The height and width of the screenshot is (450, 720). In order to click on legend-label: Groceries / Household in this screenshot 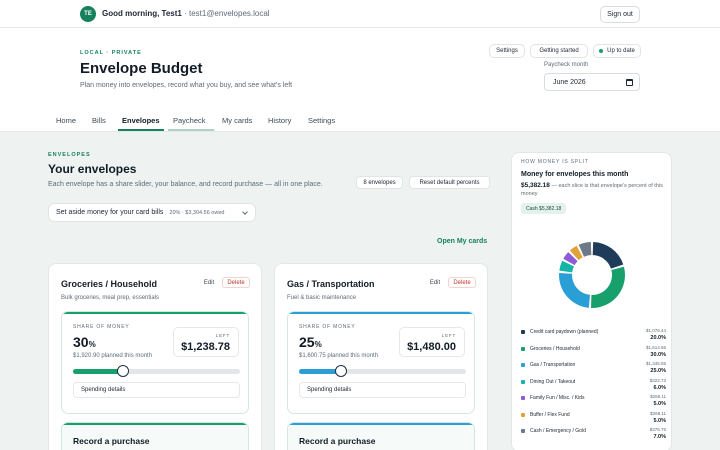, I will do `click(555, 348)`.